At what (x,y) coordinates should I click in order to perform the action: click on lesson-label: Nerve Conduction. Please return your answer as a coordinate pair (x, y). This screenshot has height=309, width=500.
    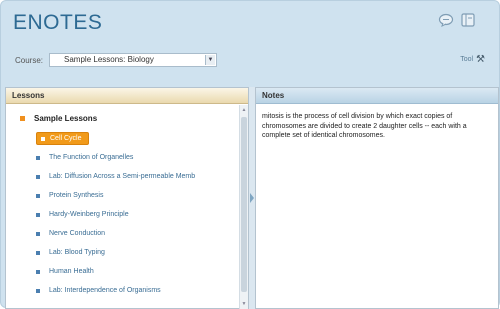
    Looking at the image, I should click on (77, 233).